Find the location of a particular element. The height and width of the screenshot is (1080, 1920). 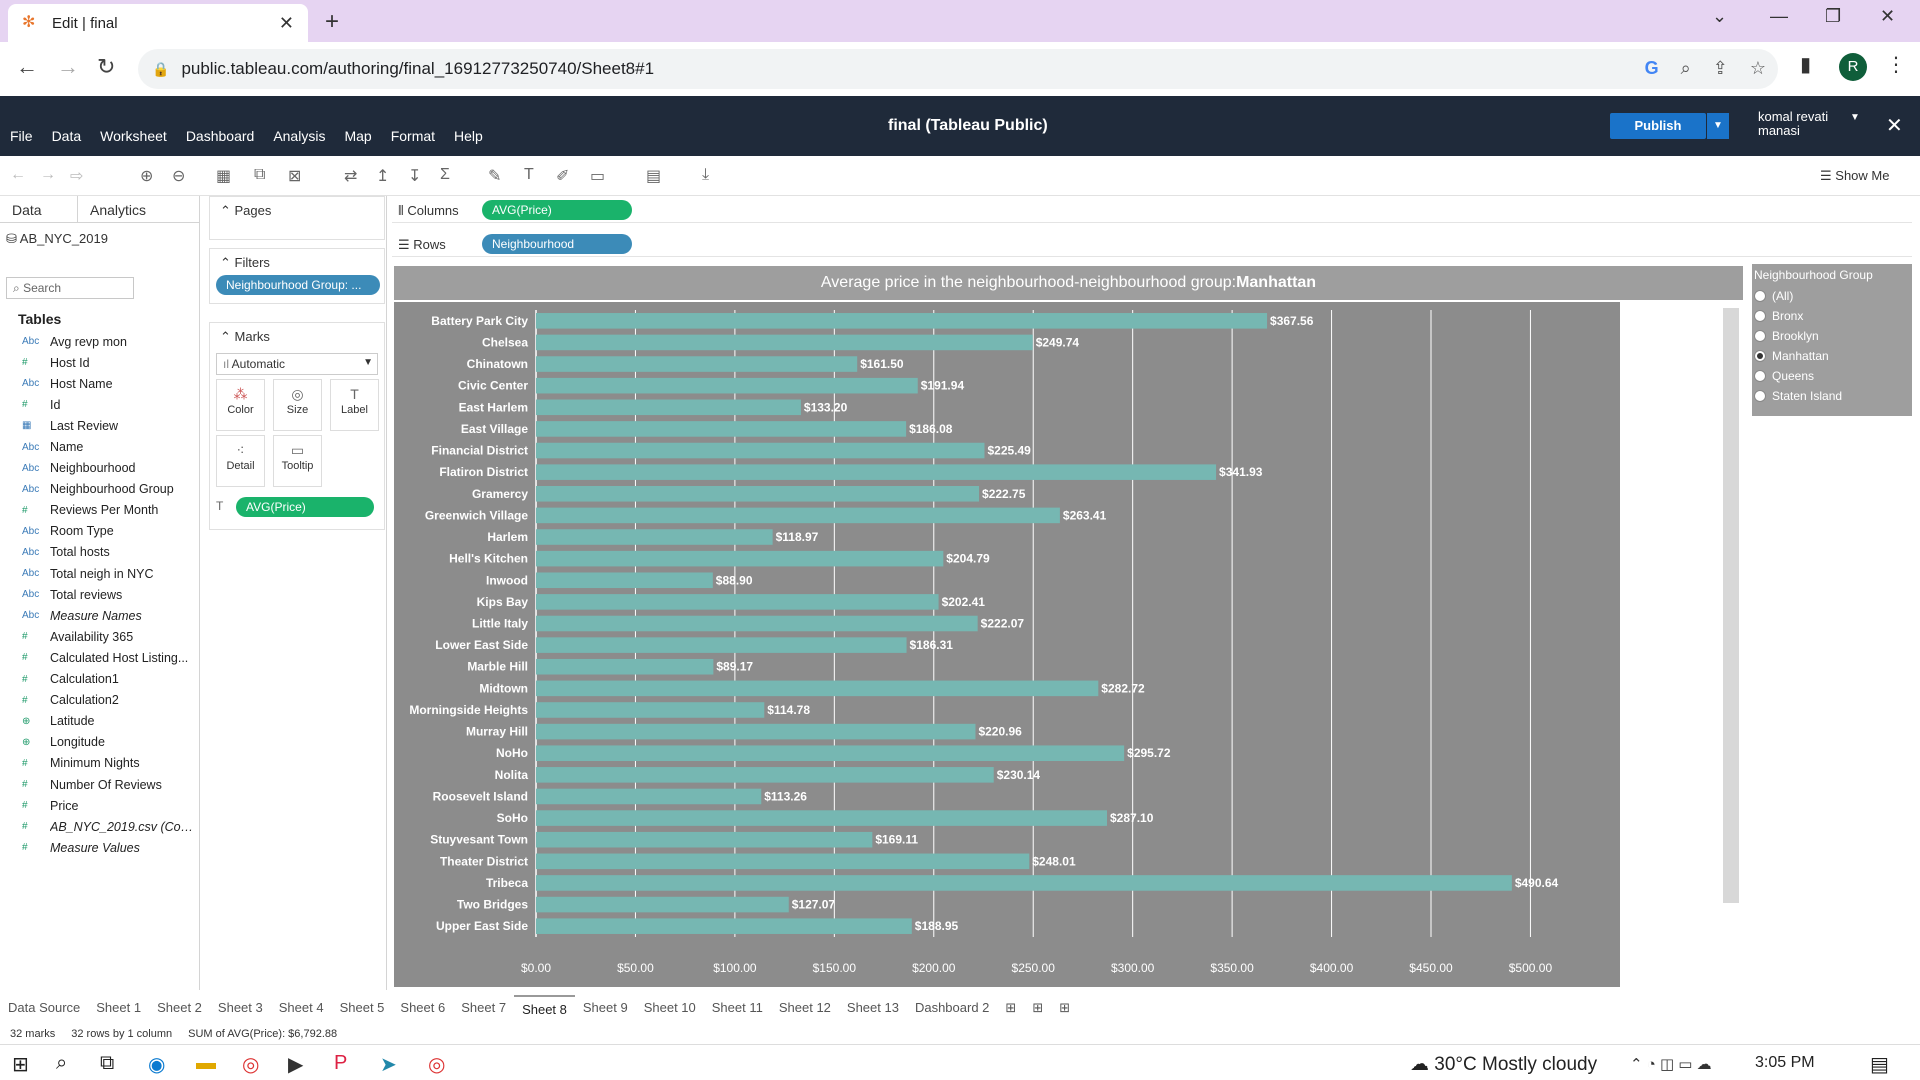

undo-icon: ← is located at coordinates (18, 175).